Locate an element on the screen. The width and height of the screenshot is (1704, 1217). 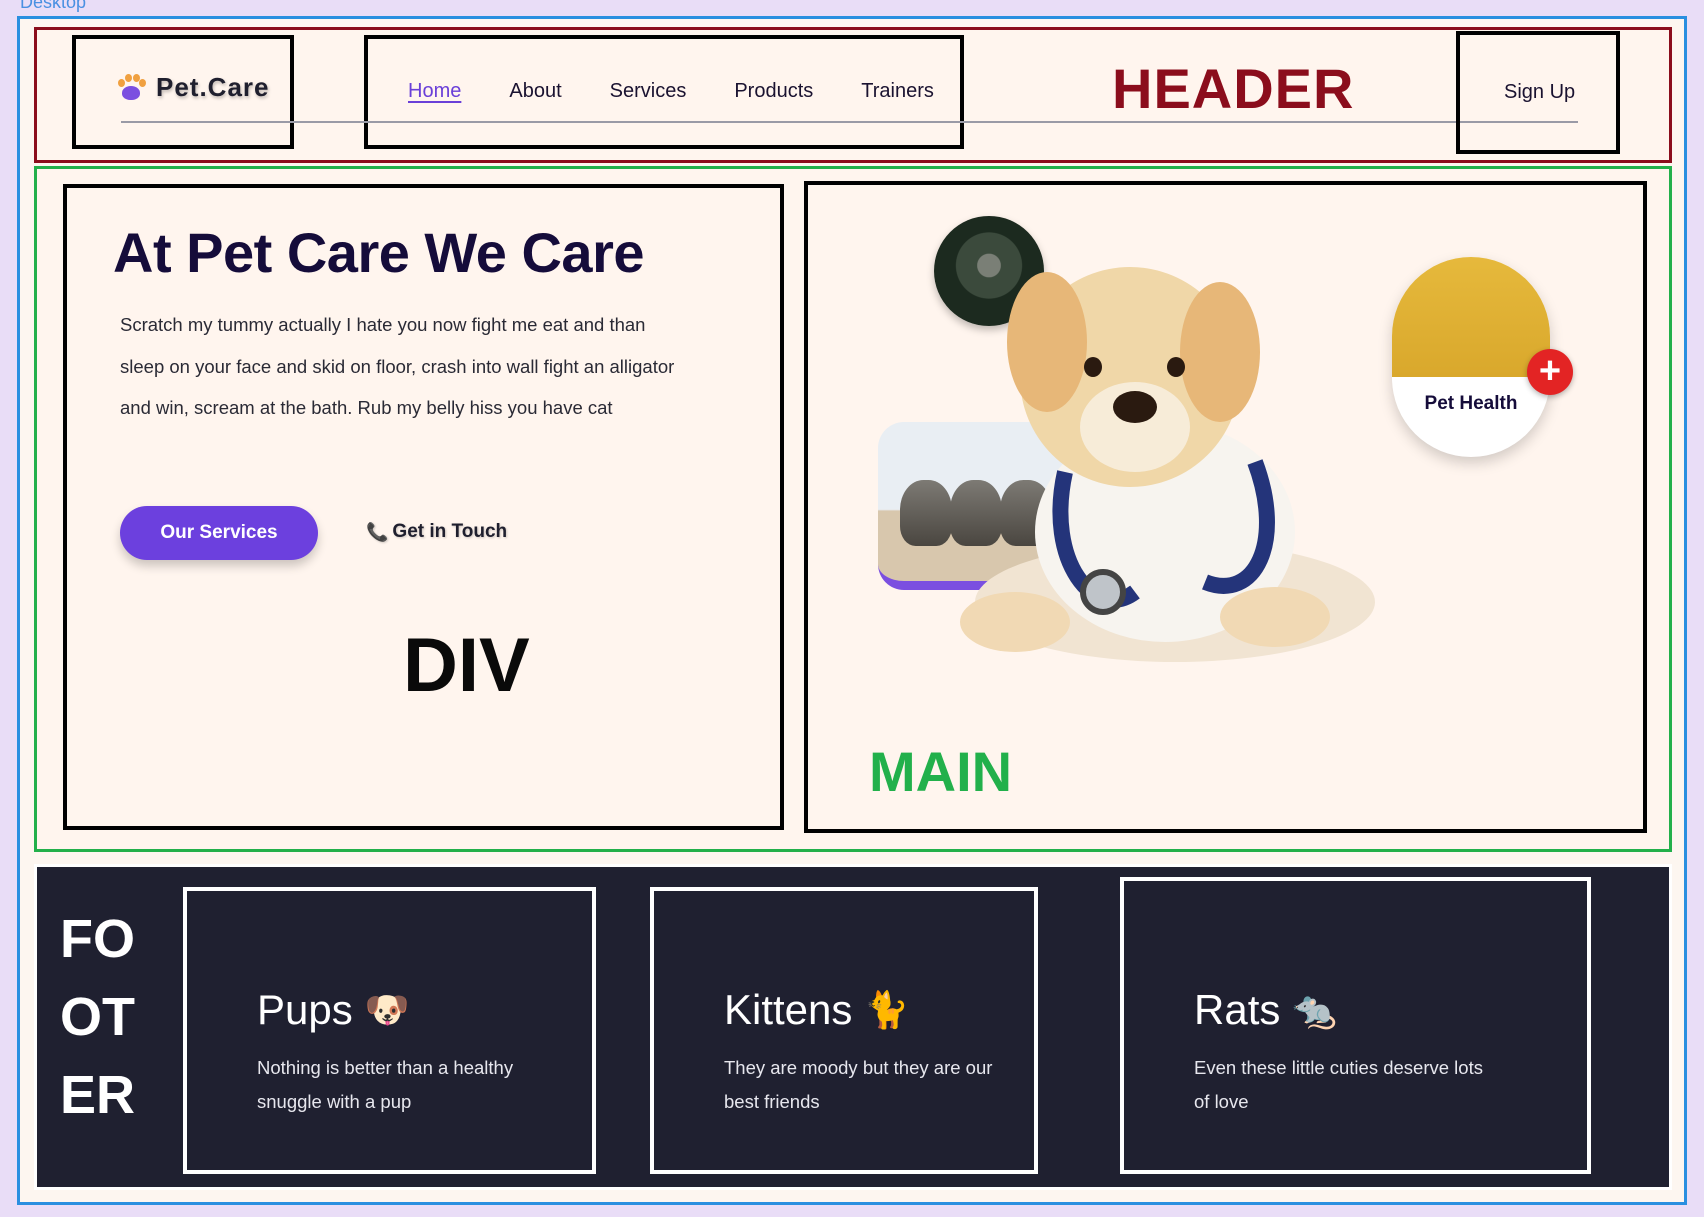
phone-icon: 📞 is located at coordinates (377, 531).